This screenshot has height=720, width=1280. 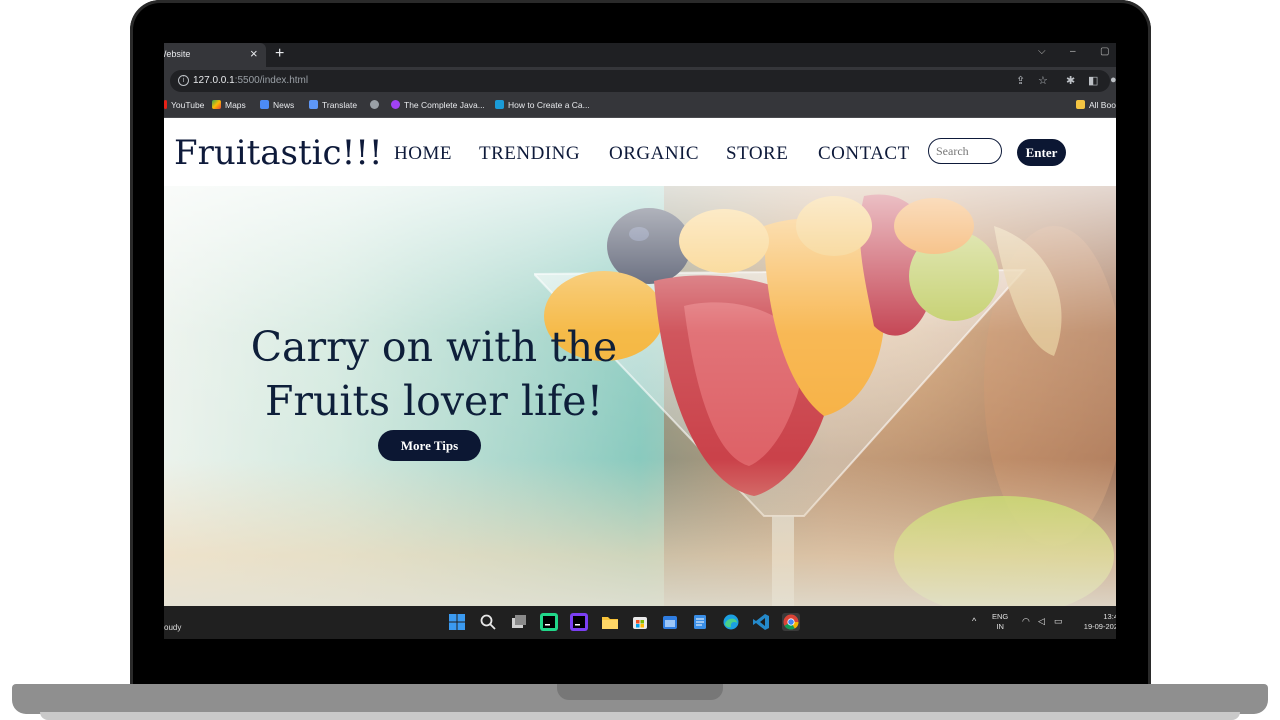 What do you see at coordinates (1104, 51) in the screenshot?
I see `maximize-icon: ▢` at bounding box center [1104, 51].